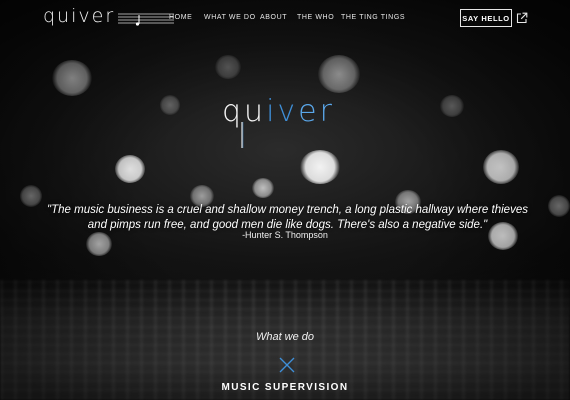 The height and width of the screenshot is (400, 570). Describe the element at coordinates (373, 17) in the screenshot. I see `nav-the-ting-tings: THE TING TINGS` at that location.